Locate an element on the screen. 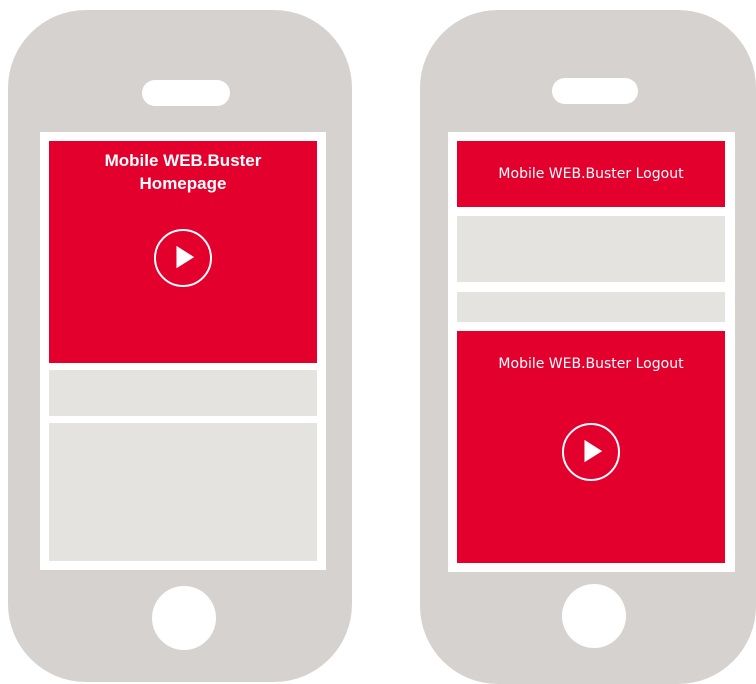 The height and width of the screenshot is (684, 756). ad-title-line1: Mobile WEB.Buster is located at coordinates (183, 160).